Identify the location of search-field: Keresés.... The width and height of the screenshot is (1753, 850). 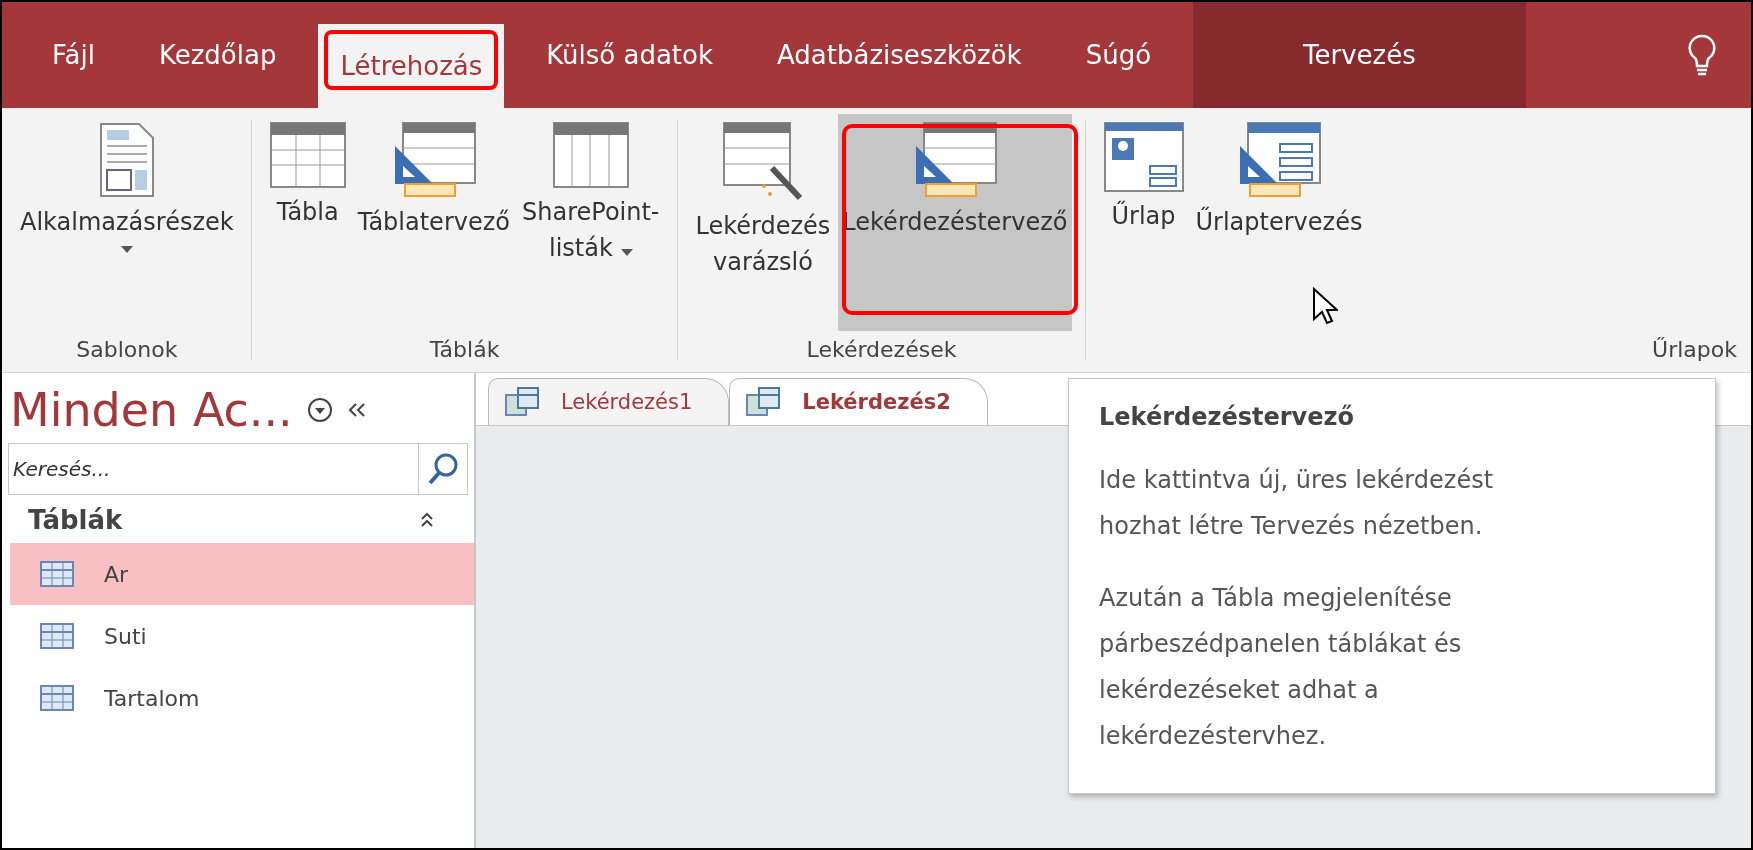
(213, 469).